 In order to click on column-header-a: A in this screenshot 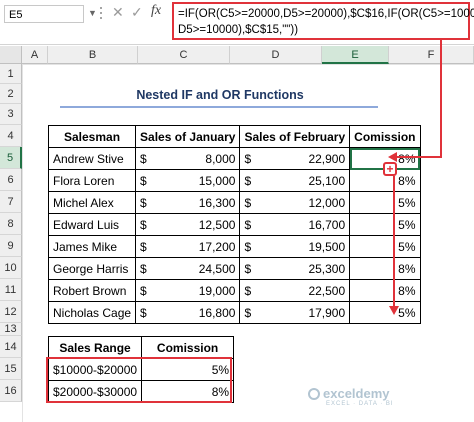, I will do `click(35, 55)`.